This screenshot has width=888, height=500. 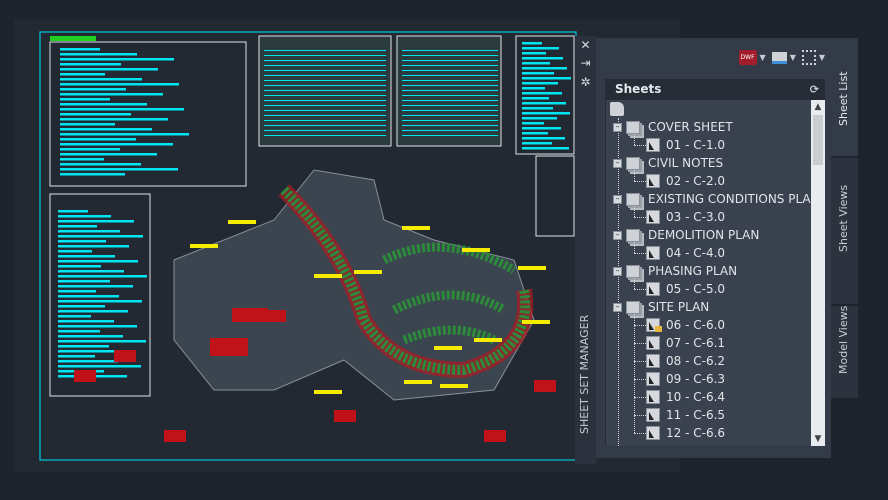 I want to click on sheet-item: 01 - C-1.0, so click(x=685, y=145).